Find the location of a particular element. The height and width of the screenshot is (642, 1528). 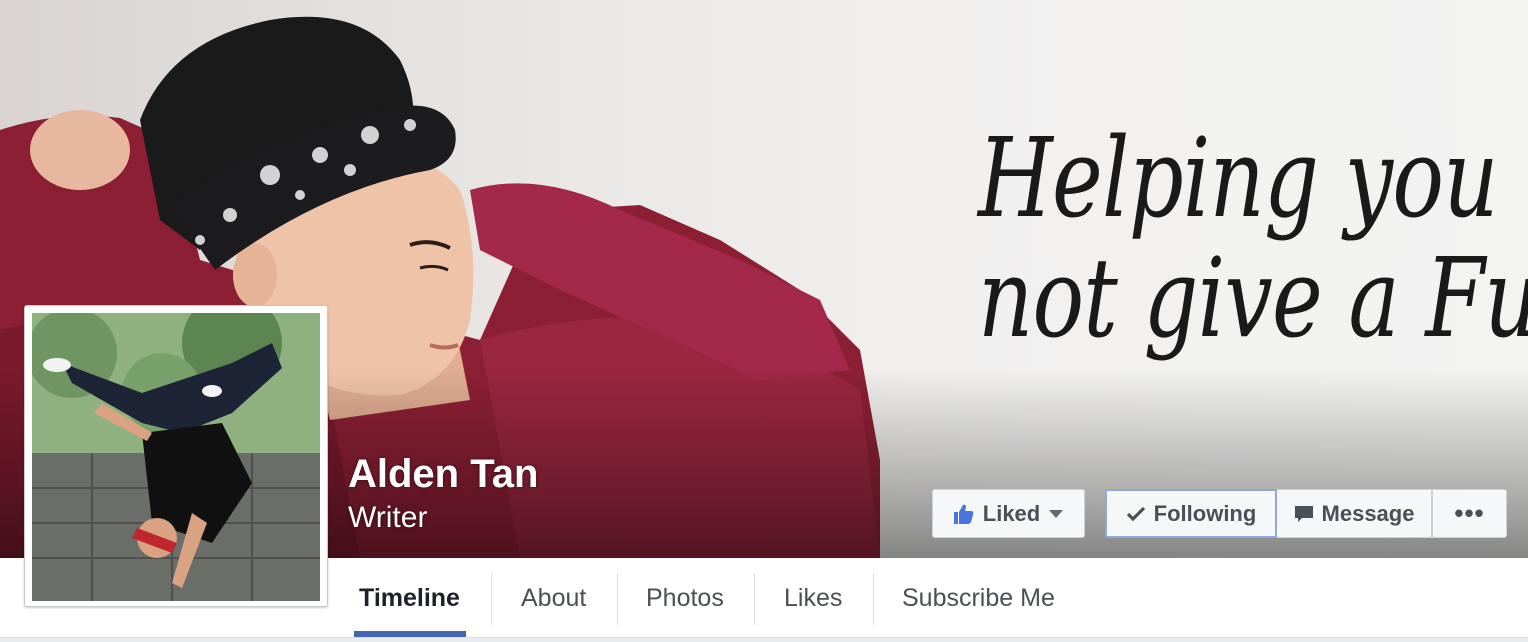

tab-timeline: Timeline is located at coordinates (409, 598).